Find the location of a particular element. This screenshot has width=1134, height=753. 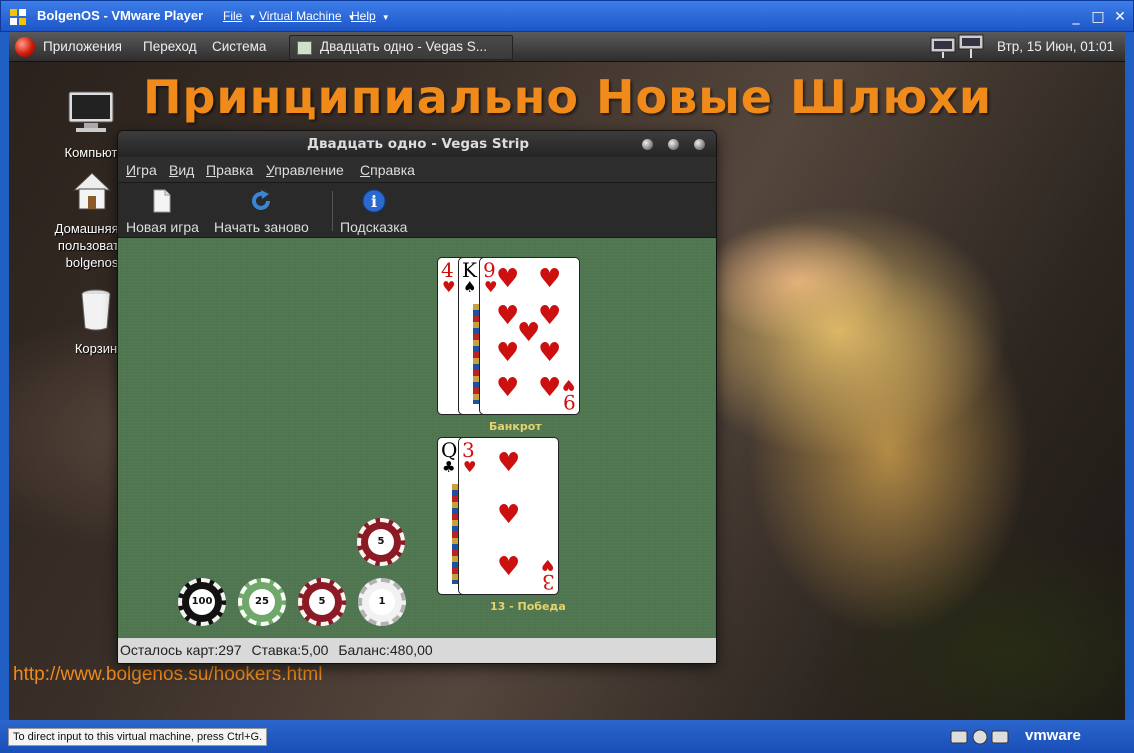

chip-value: 100 is located at coordinates (202, 602).